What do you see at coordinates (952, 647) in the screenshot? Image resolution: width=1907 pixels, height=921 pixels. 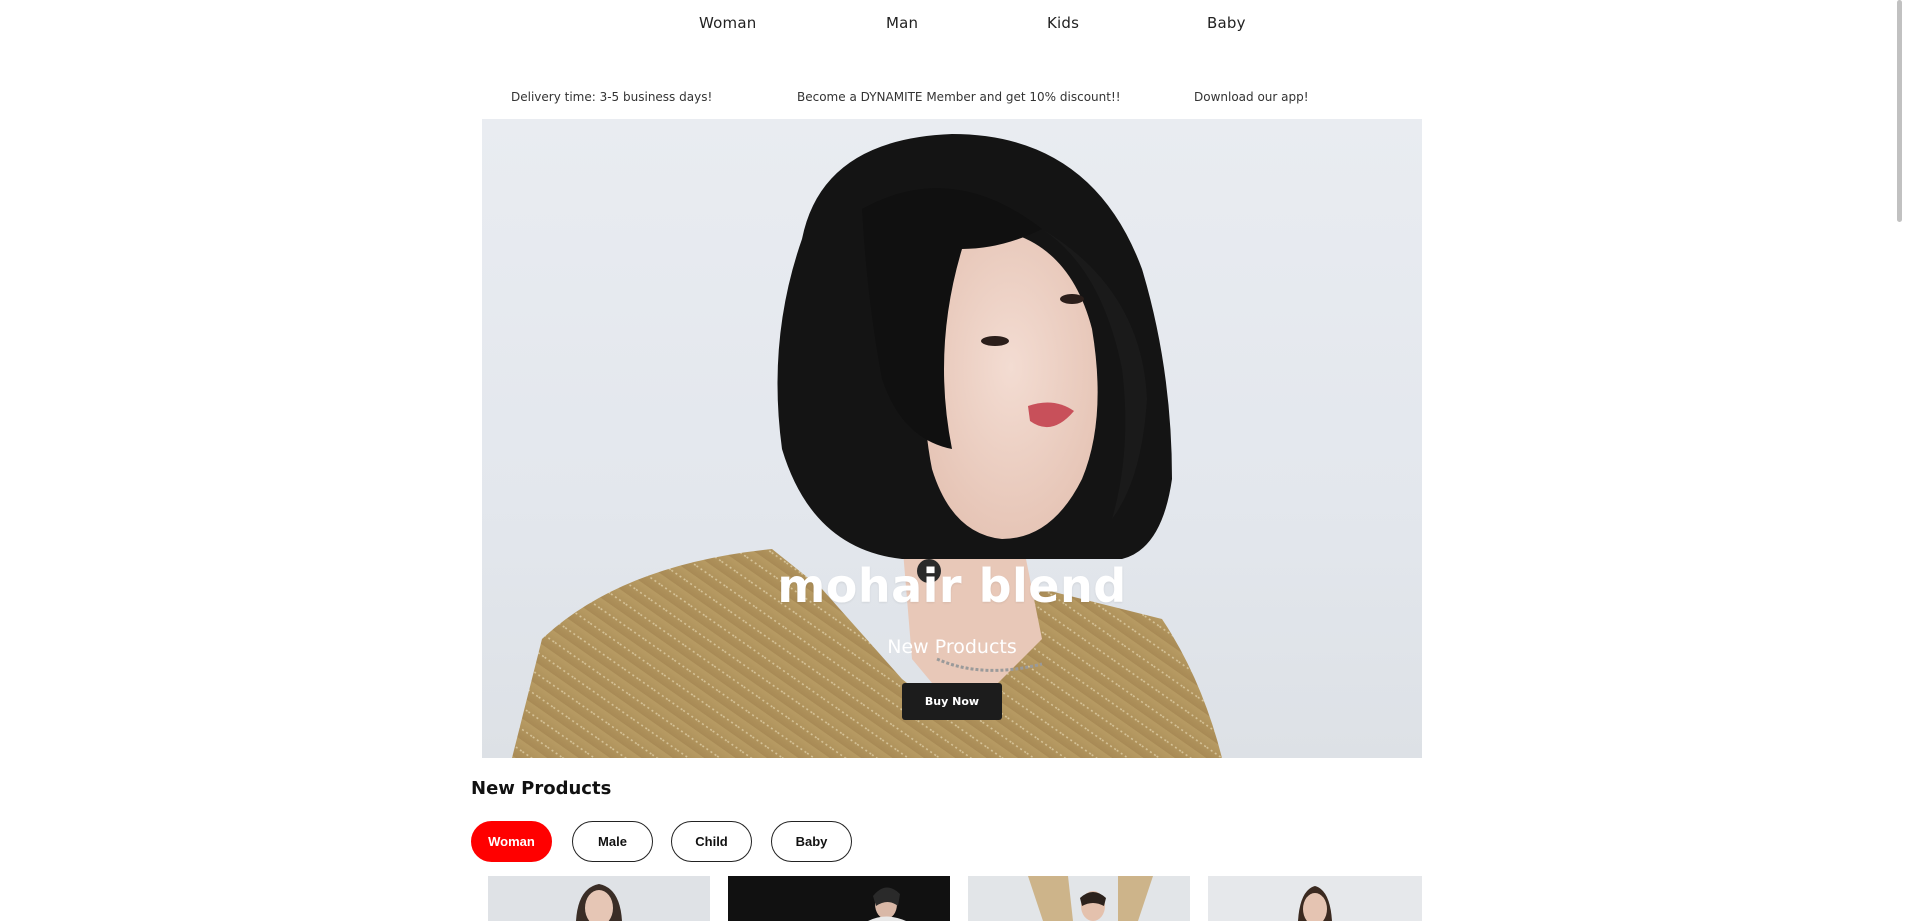 I see `hero-subtitle: New Products` at bounding box center [952, 647].